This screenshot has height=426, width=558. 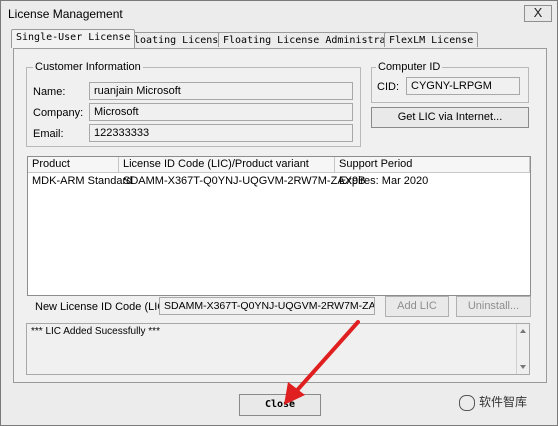 I want to click on company-field: Microsoft, so click(x=221, y=112).